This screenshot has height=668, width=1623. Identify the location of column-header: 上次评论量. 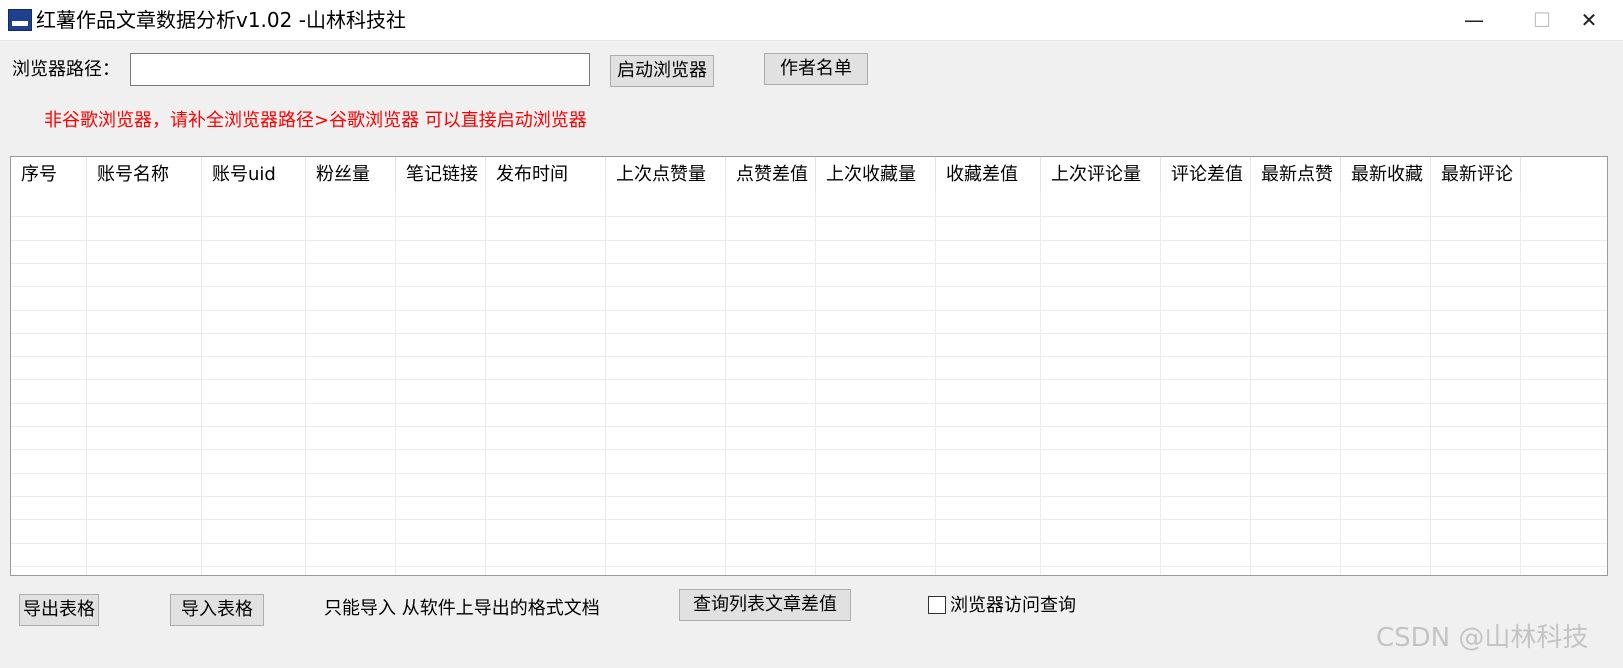
(1101, 175).